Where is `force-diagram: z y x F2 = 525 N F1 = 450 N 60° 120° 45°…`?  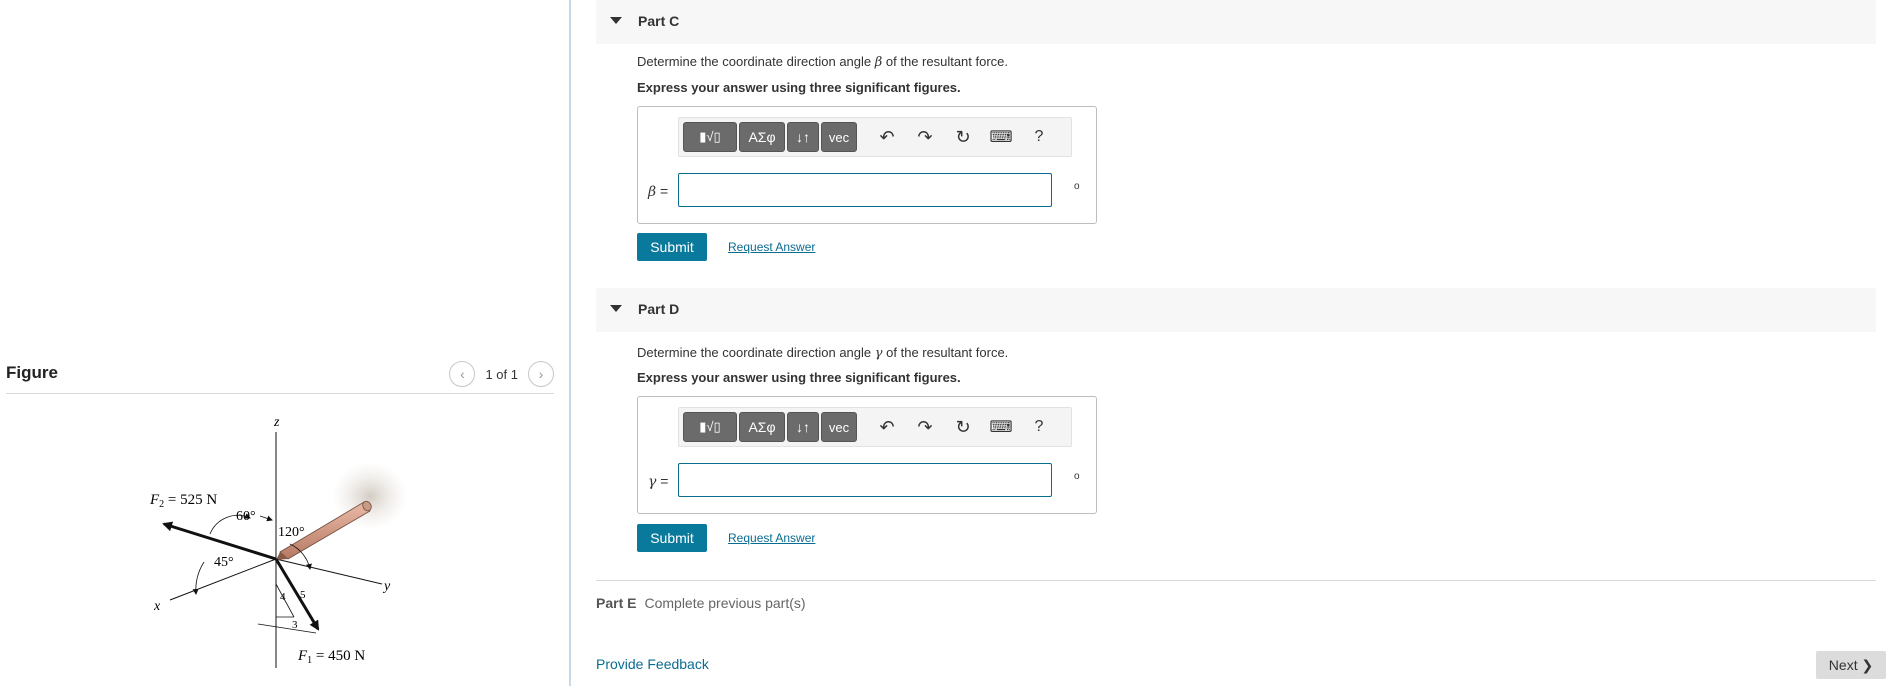
force-diagram: z y x F2 = 525 N F1 = 450 N 60° 120° 45°… is located at coordinates (270, 536).